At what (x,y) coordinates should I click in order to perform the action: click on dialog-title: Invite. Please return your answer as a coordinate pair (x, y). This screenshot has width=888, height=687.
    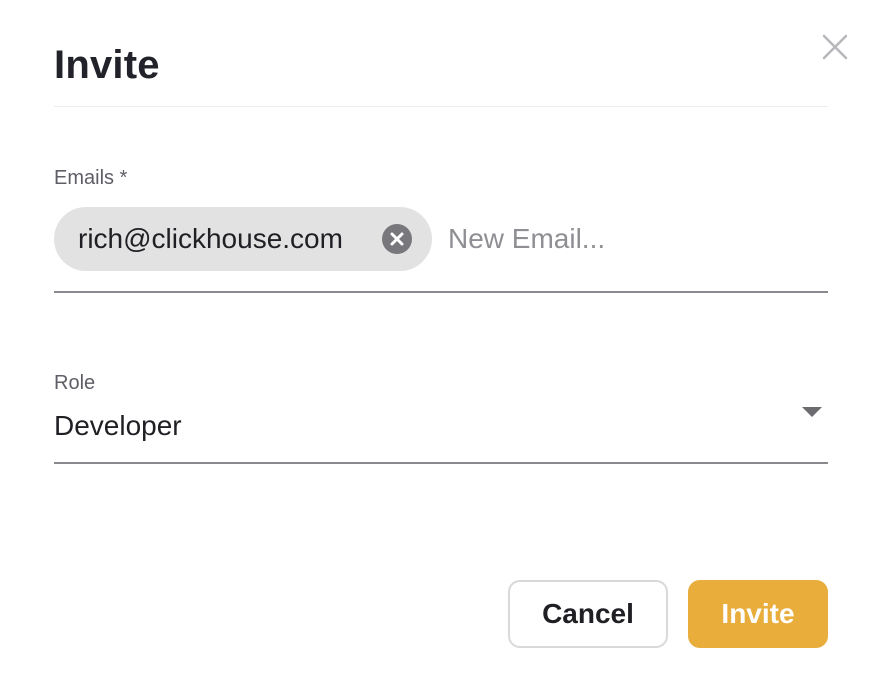
    Looking at the image, I should click on (107, 65).